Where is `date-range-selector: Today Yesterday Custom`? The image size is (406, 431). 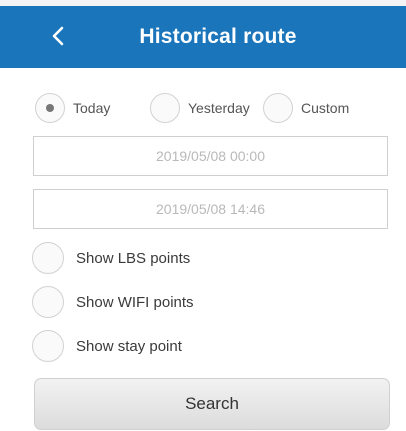 date-range-selector: Today Yesterday Custom is located at coordinates (203, 108).